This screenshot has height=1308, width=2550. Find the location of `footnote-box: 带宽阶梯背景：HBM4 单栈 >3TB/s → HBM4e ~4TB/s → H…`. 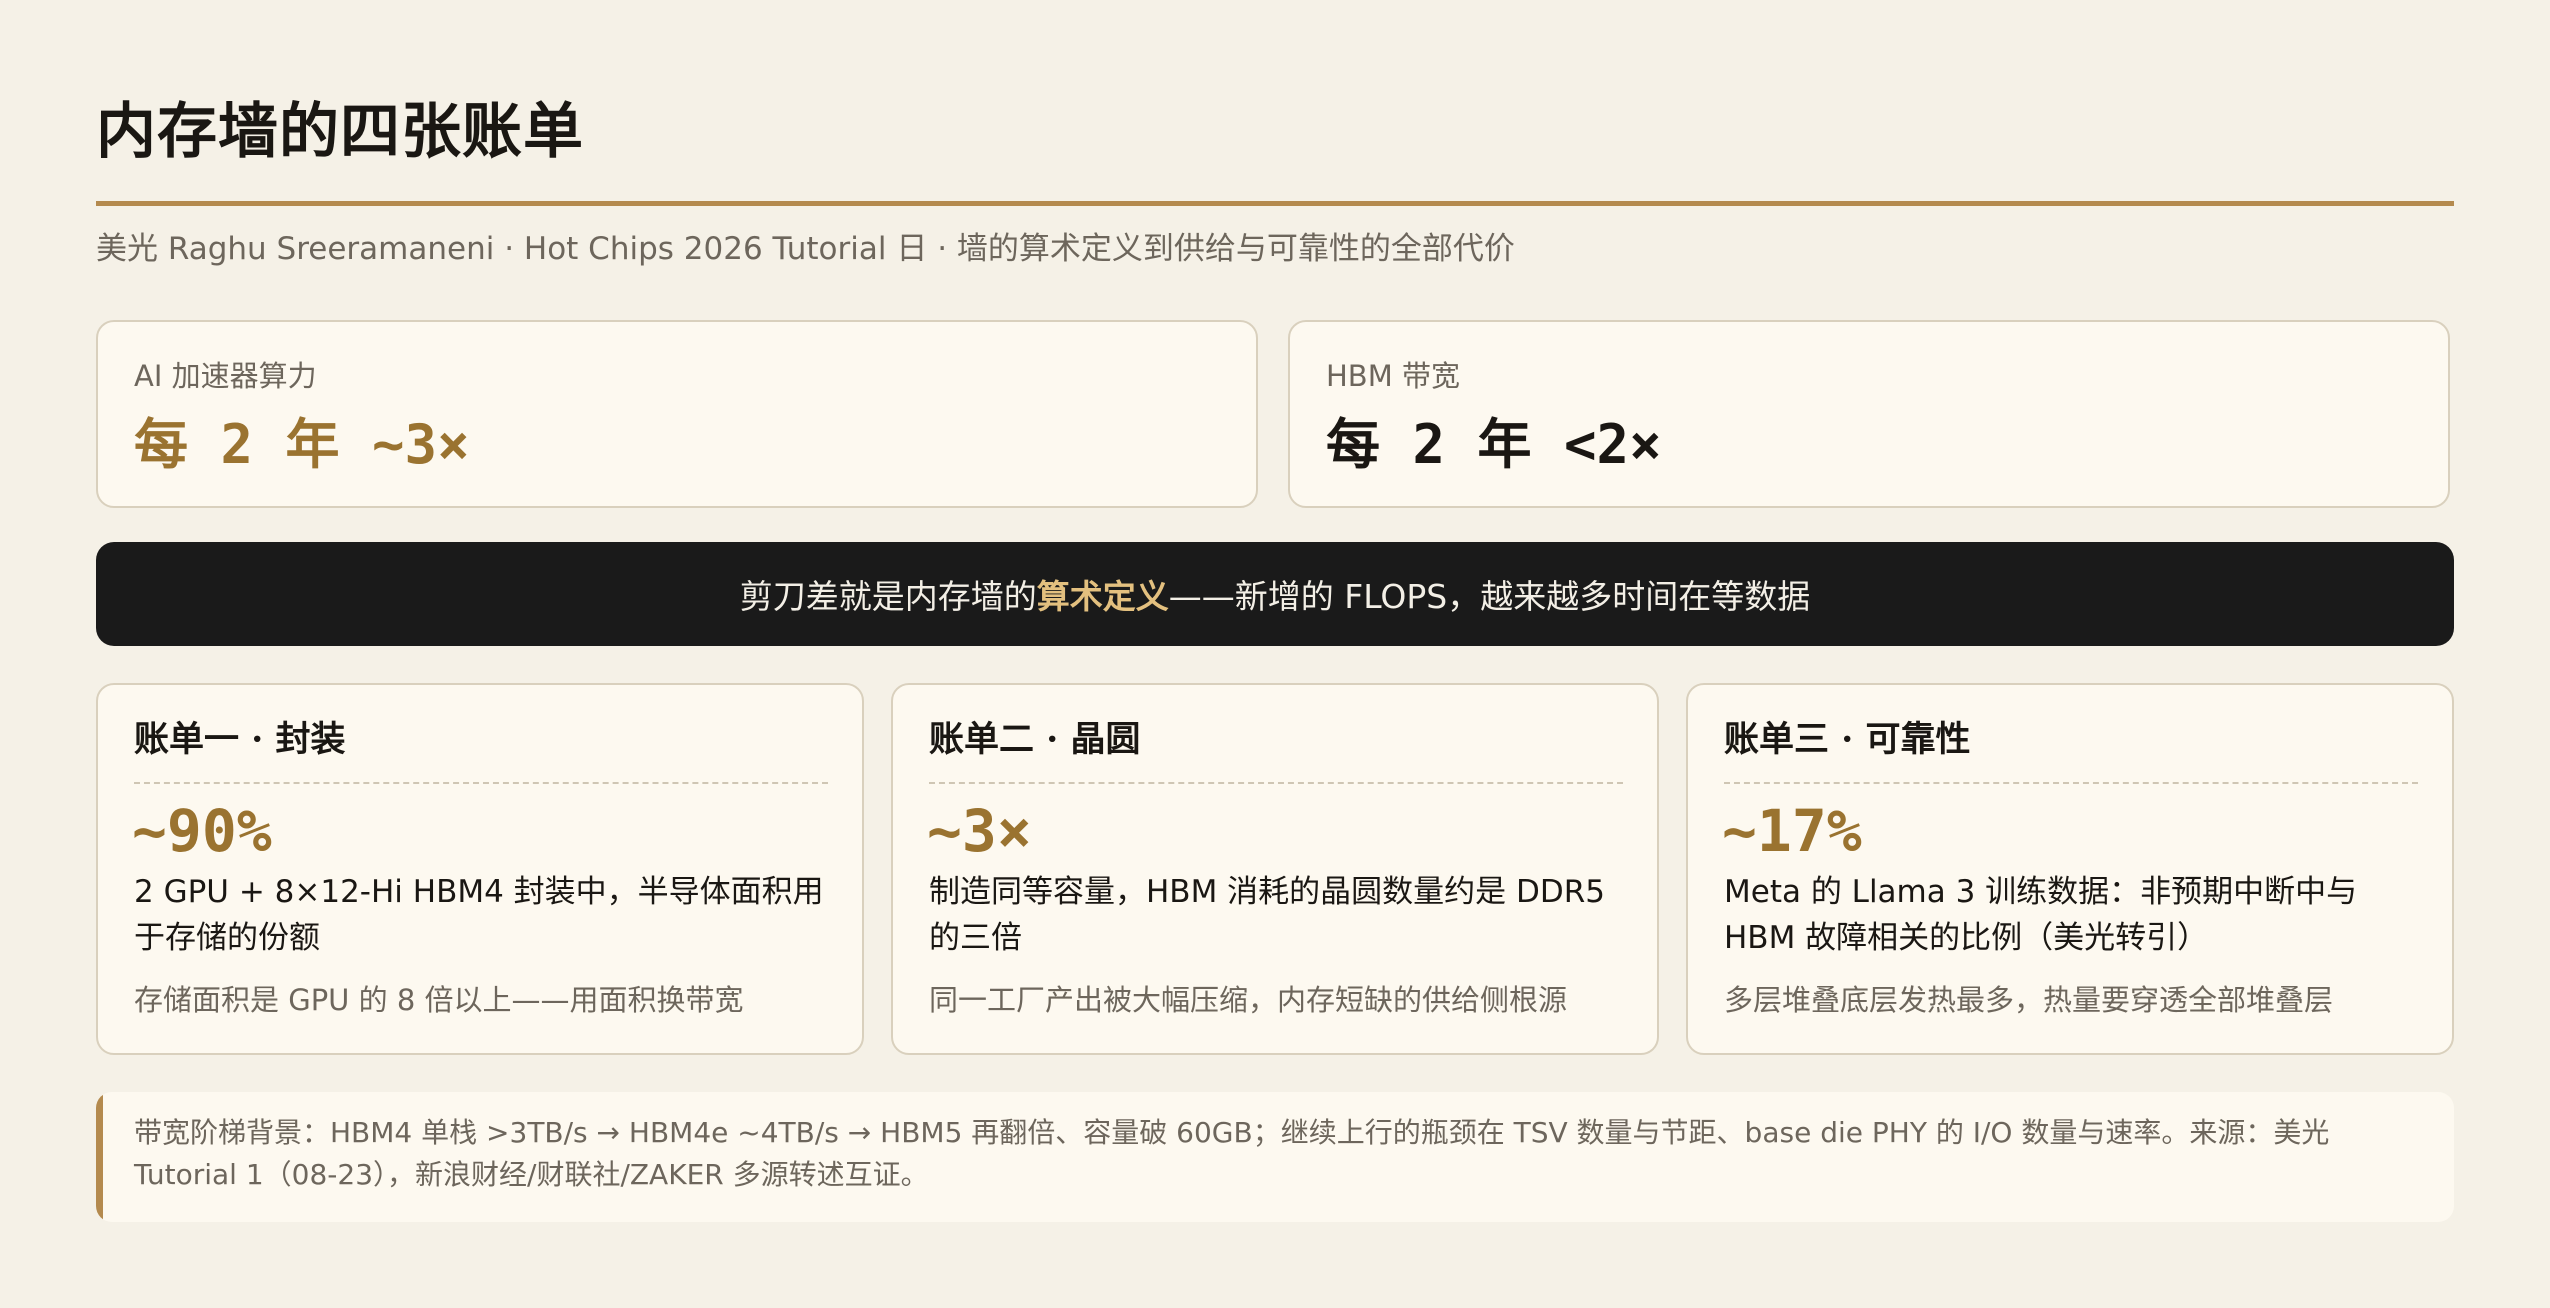

footnote-box: 带宽阶梯背景：HBM4 单栈 >3TB/s → HBM4e ~4TB/s → H… is located at coordinates (1275, 1157).